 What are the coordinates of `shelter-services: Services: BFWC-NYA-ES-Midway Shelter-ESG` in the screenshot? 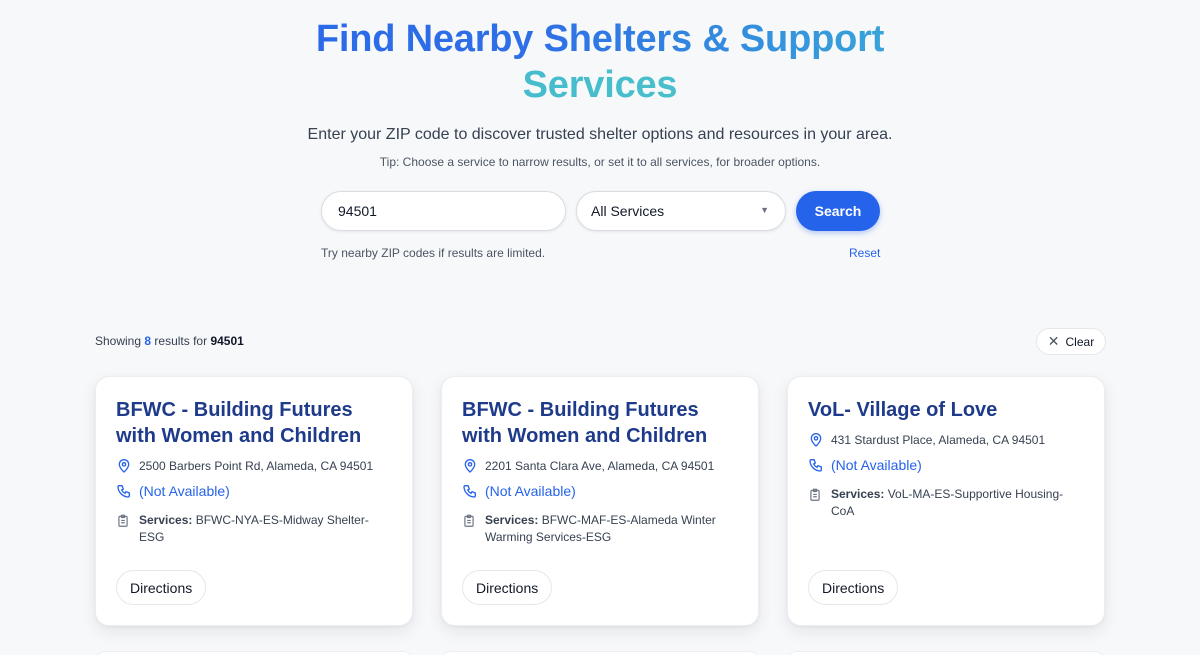 It's located at (265, 529).